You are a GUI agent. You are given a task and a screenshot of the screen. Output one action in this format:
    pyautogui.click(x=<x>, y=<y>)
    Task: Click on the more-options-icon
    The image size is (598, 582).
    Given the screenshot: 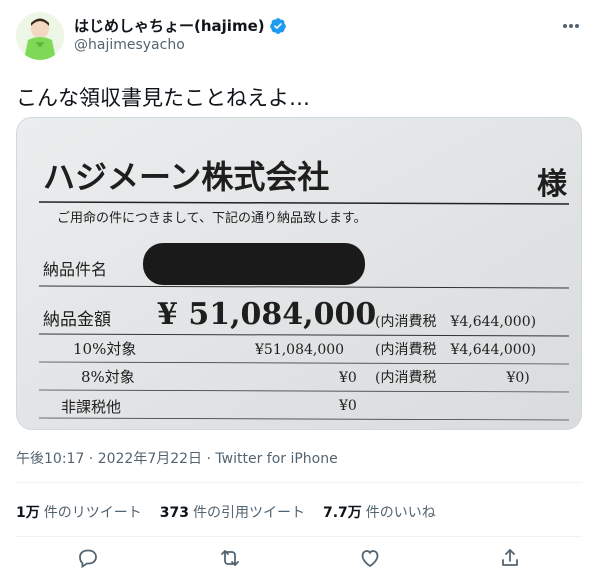 What is the action you would take?
    pyautogui.click(x=571, y=26)
    